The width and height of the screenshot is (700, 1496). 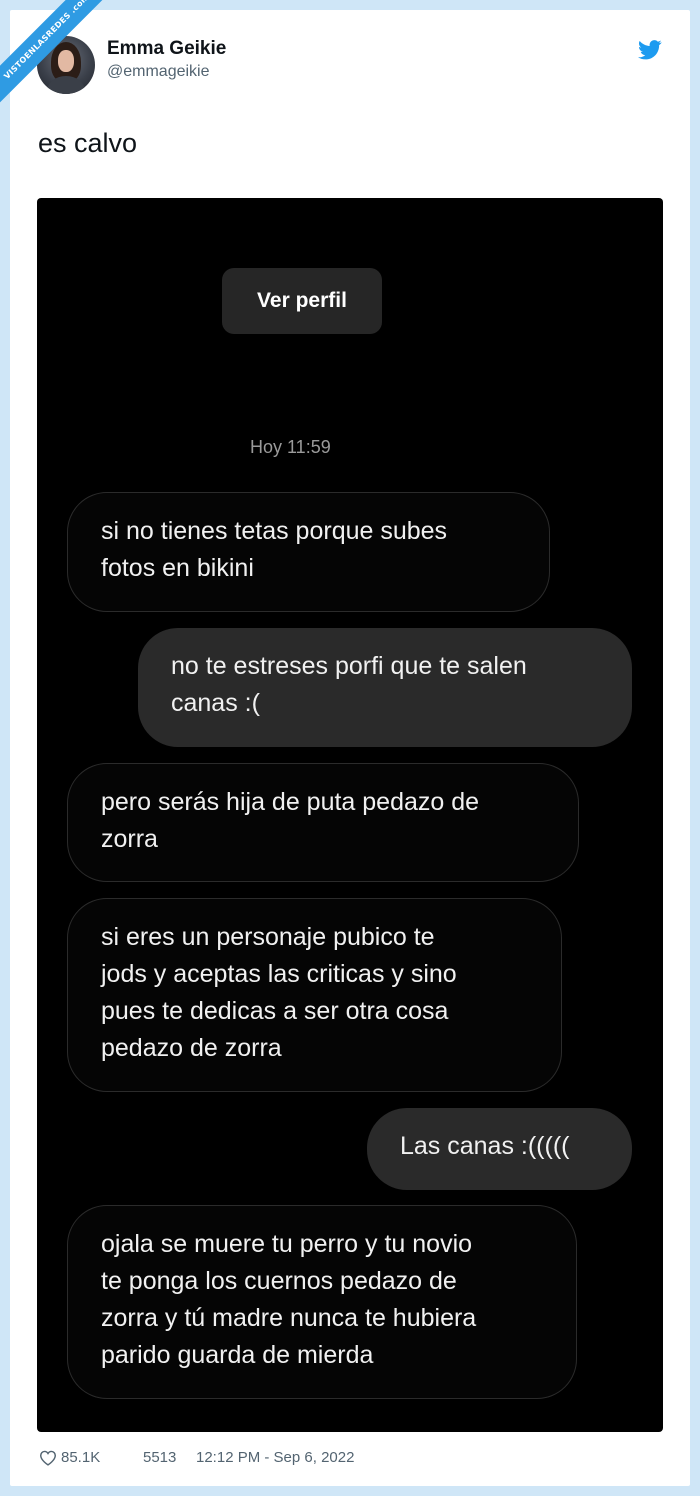 What do you see at coordinates (279, 1281) in the screenshot?
I see `message-line: te ponga los cuernos pedazo de` at bounding box center [279, 1281].